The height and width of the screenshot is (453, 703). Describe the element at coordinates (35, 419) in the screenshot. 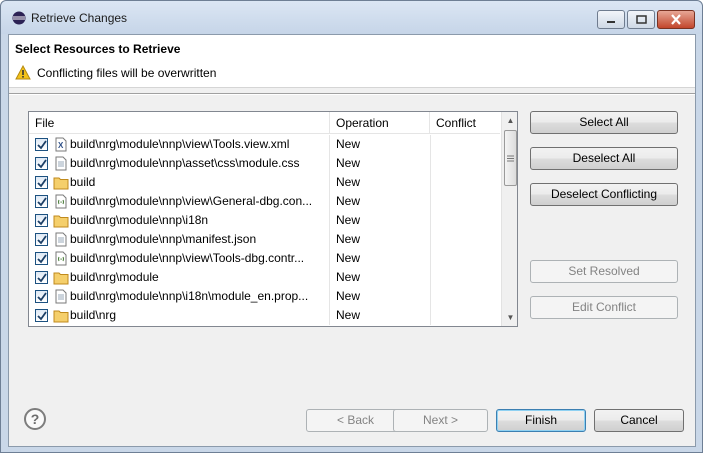

I see `help-icon: ?` at that location.